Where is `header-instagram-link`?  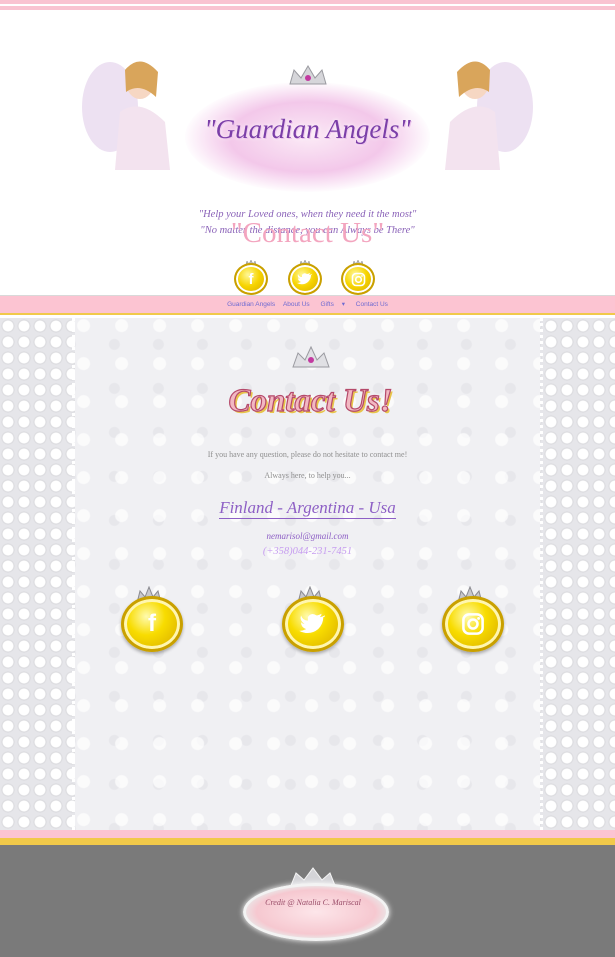 header-instagram-link is located at coordinates (358, 277).